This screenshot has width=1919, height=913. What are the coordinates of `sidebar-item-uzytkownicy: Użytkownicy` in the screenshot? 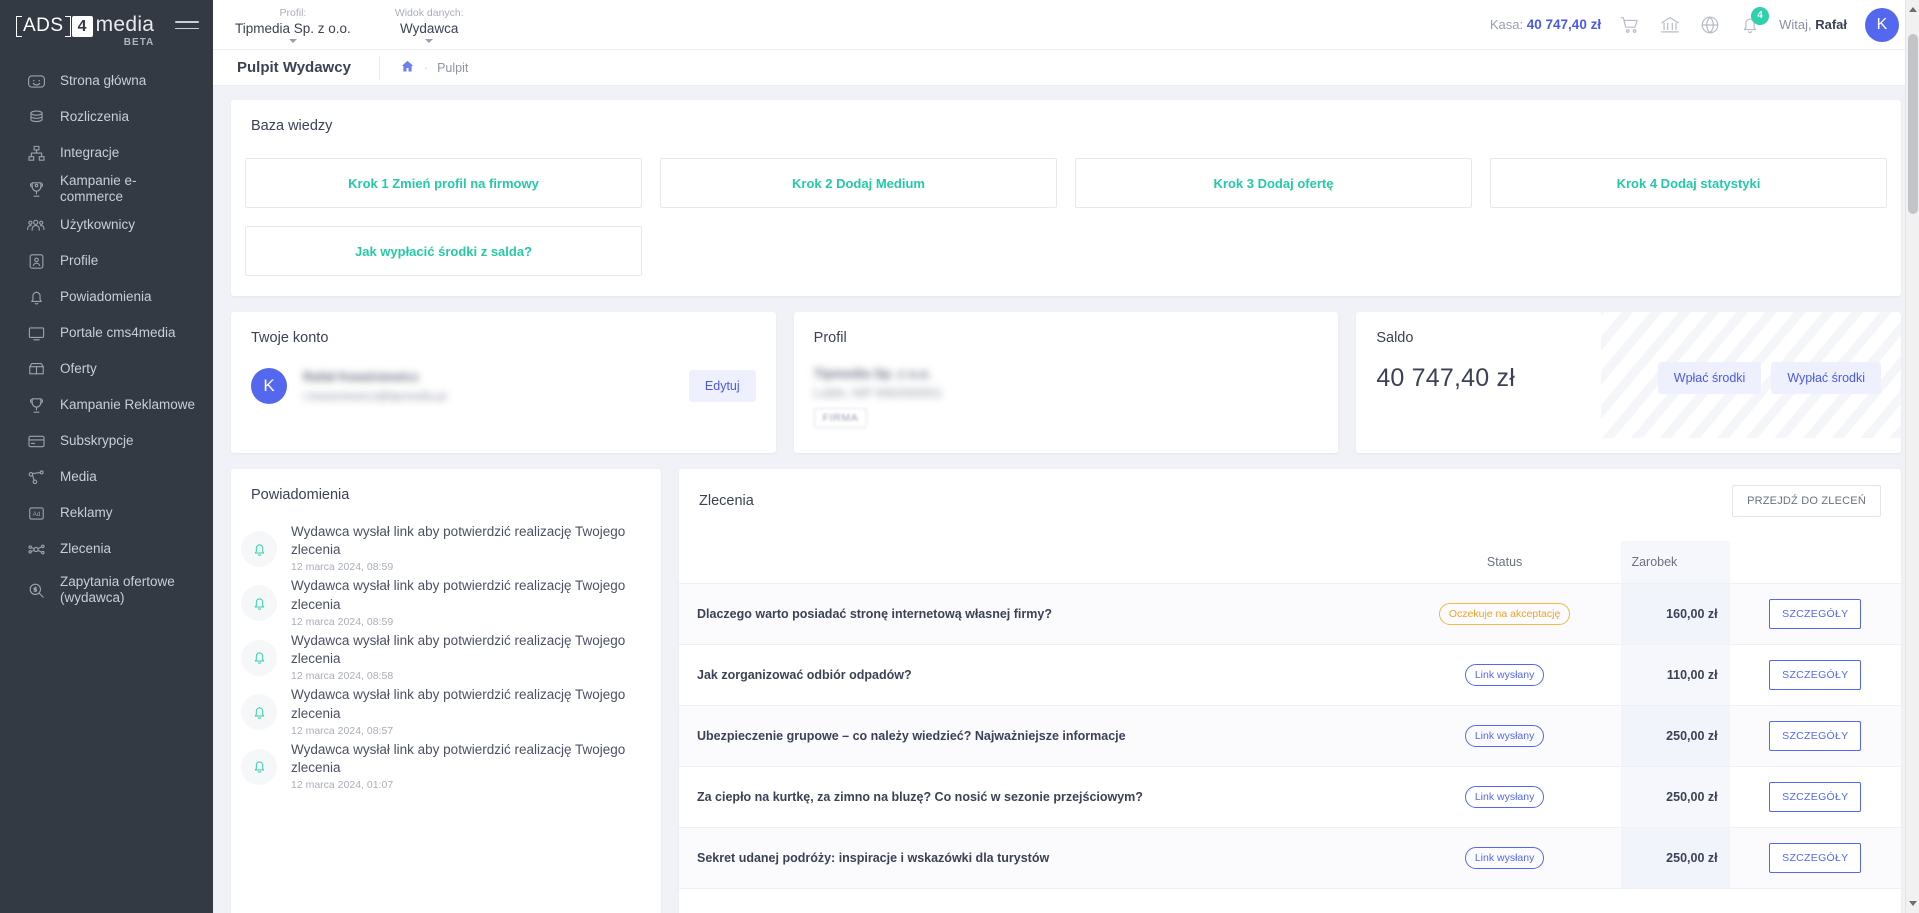 It's located at (106, 225).